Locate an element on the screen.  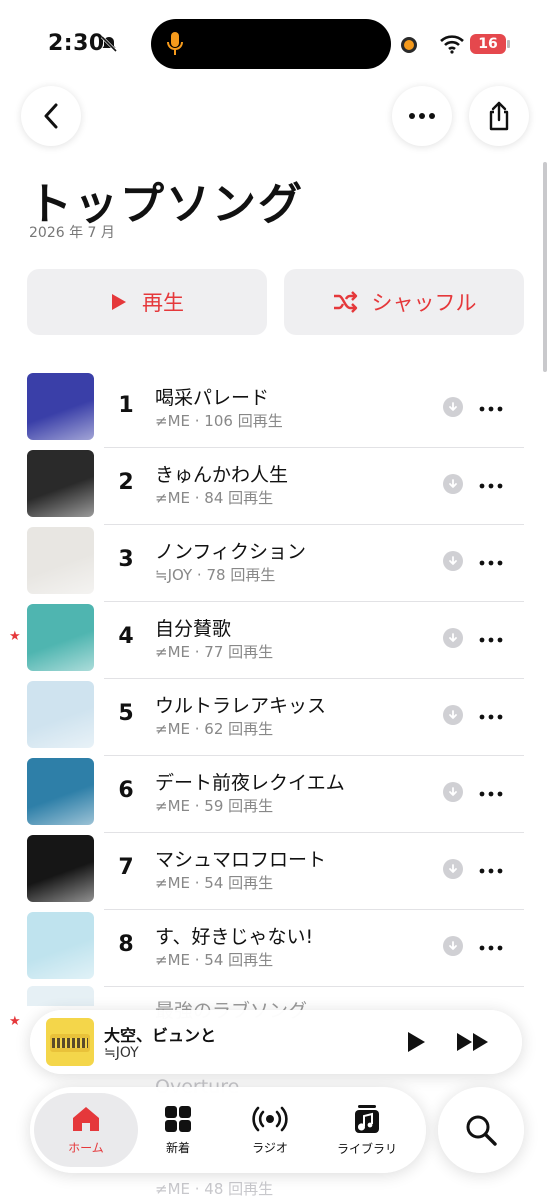
microphone-icon is located at coordinates (175, 43).